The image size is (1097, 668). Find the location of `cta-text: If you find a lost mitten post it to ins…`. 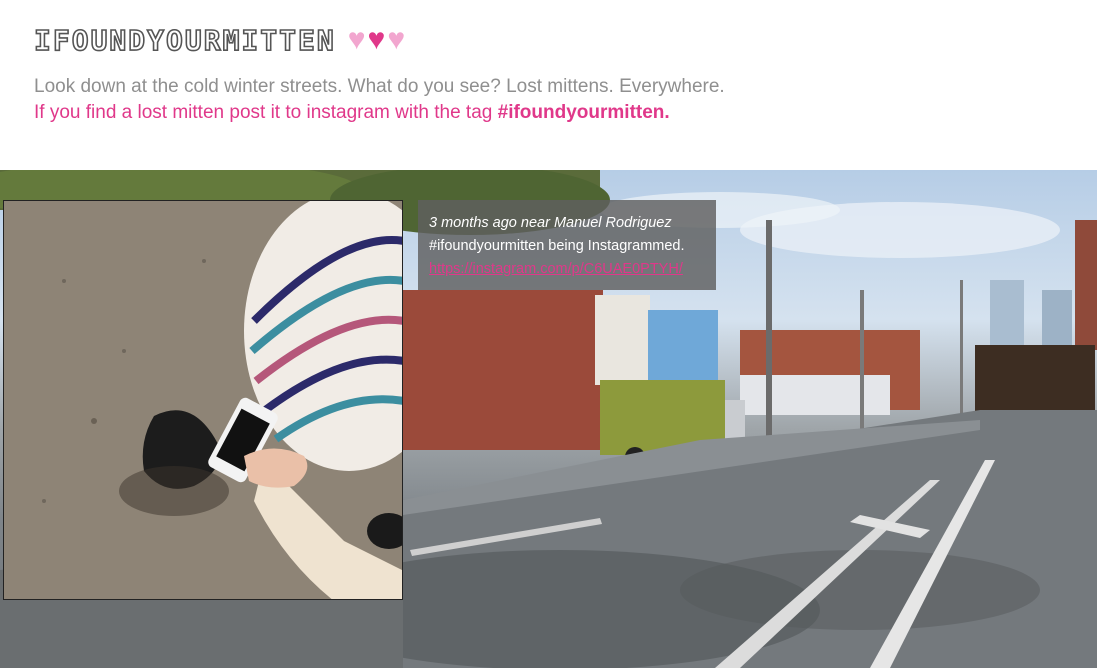

cta-text: If you find a lost mitten post it to ins… is located at coordinates (266, 112).